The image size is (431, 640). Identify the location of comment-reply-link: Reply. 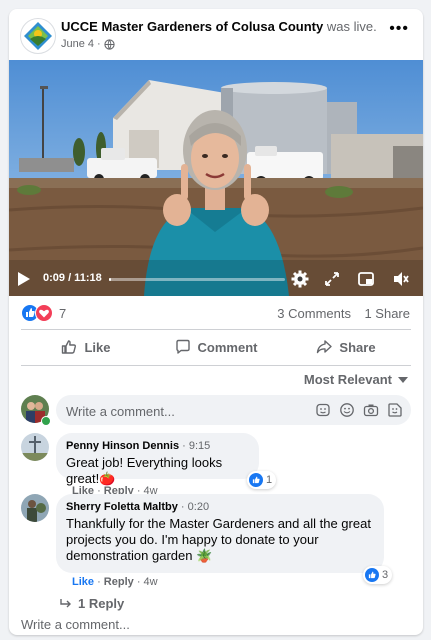
(119, 582).